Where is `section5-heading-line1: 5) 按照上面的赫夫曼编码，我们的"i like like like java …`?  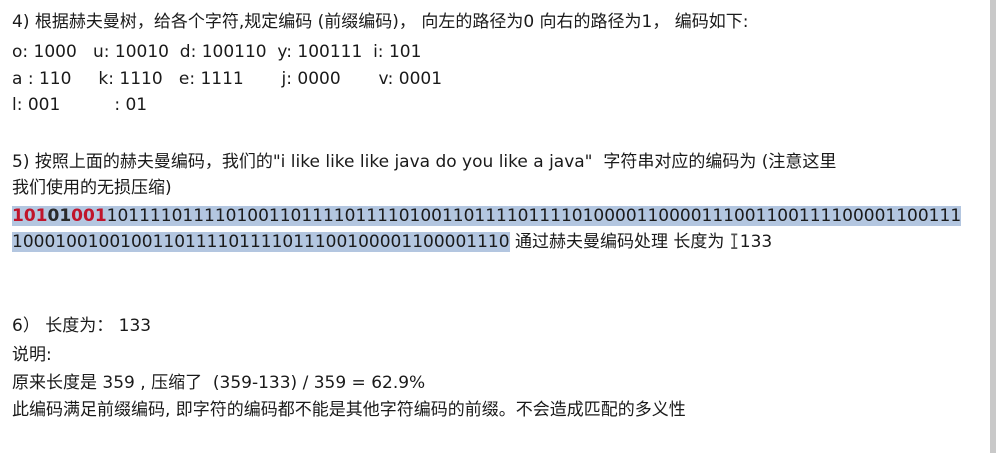
section5-heading-line1: 5) 按照上面的赫夫曼编码，我们的"i like like like java … is located at coordinates (424, 162).